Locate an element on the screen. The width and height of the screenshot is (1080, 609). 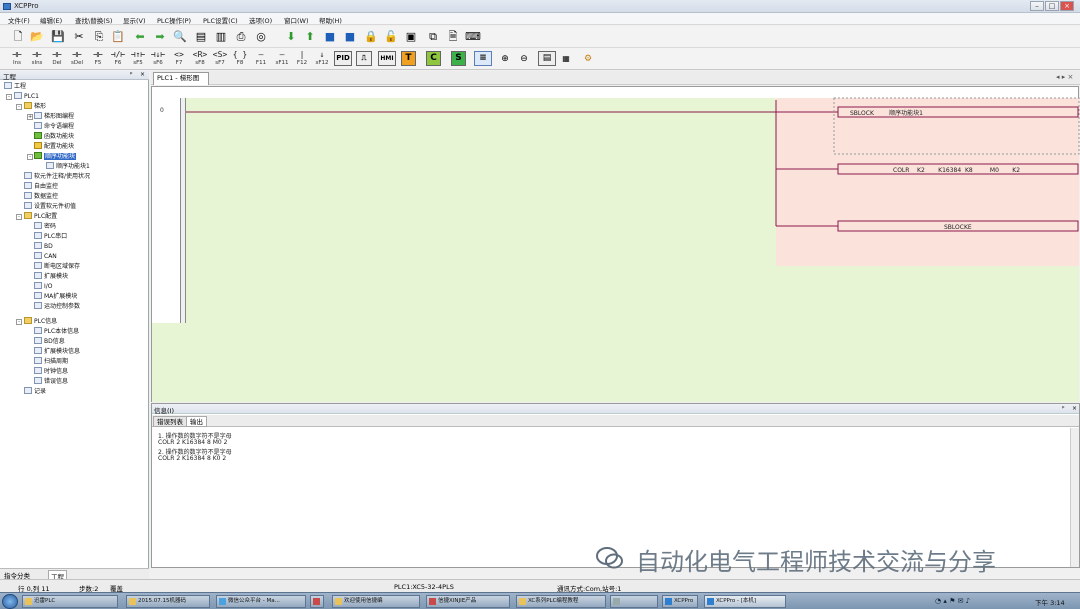
message-line: COLR 2 K16384 8 K0 2 is located at coordinates (192, 458).